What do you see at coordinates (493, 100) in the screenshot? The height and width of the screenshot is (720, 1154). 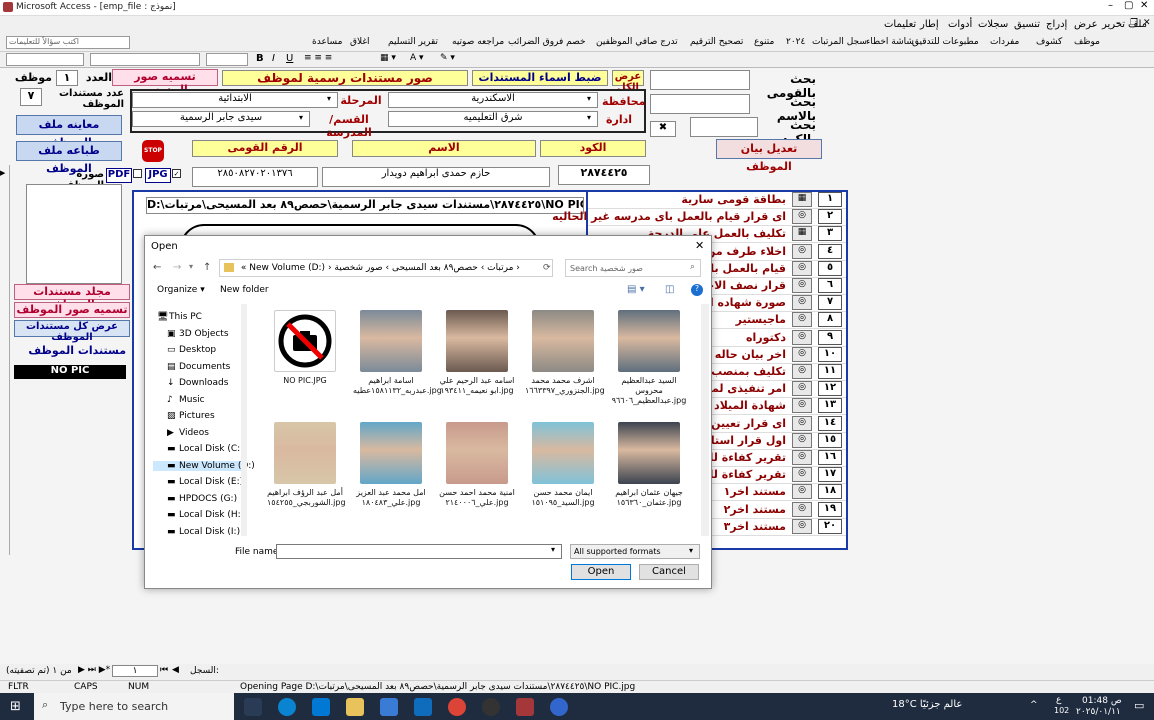 I see `governorate-select: الاسكندرية ▾` at bounding box center [493, 100].